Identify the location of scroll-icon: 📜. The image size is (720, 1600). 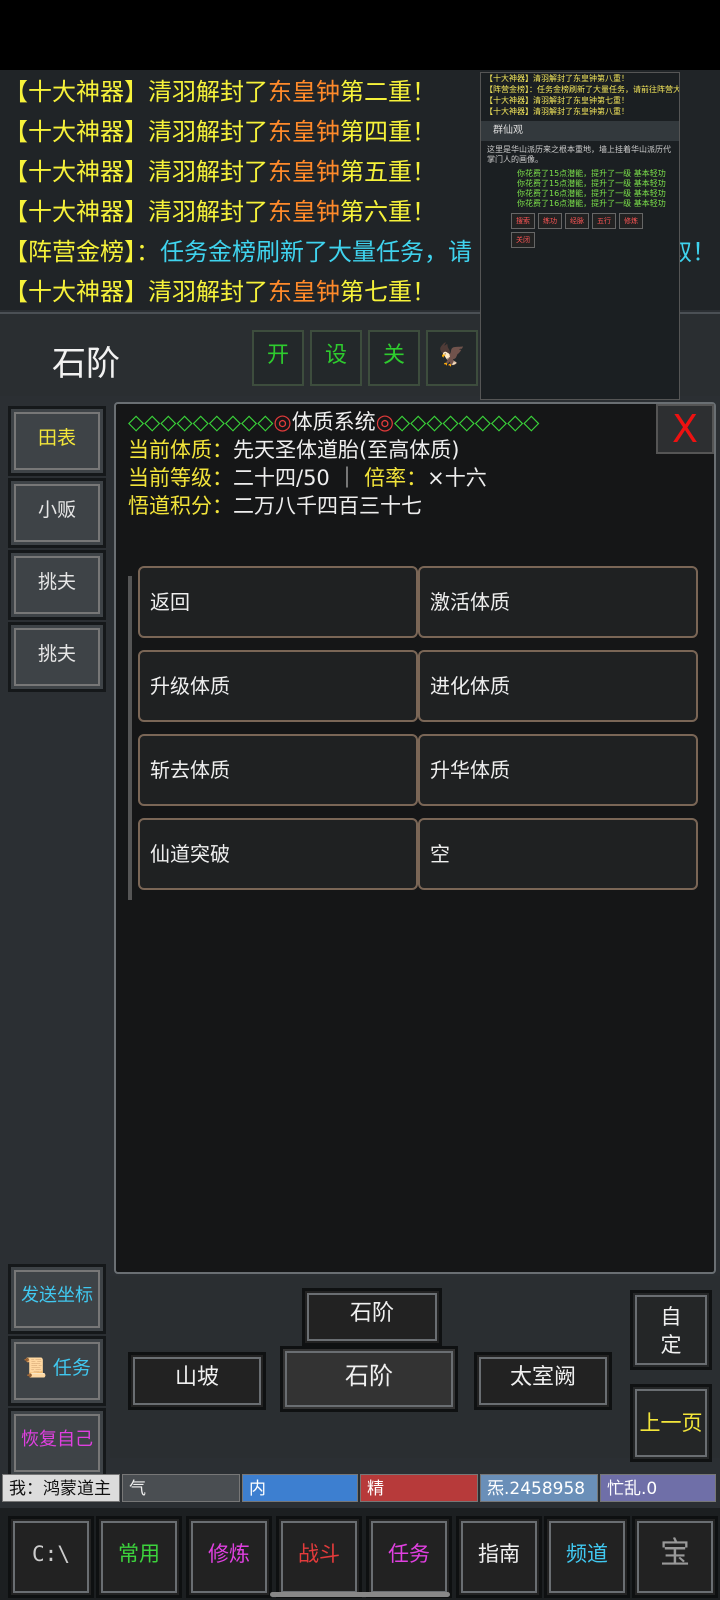
(35, 1368).